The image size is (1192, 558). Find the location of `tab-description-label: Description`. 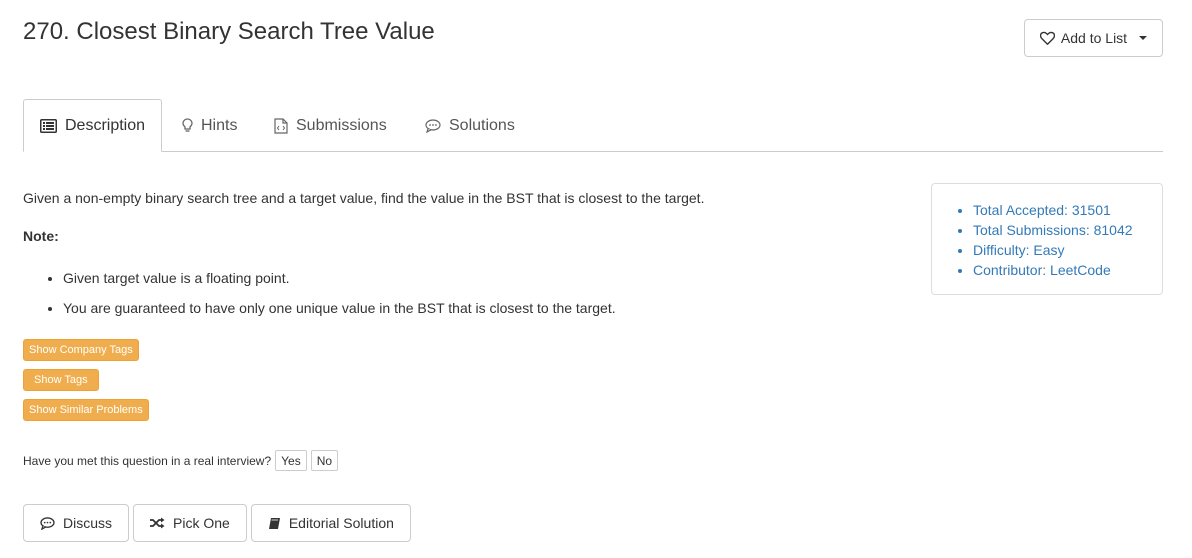

tab-description-label: Description is located at coordinates (105, 125).